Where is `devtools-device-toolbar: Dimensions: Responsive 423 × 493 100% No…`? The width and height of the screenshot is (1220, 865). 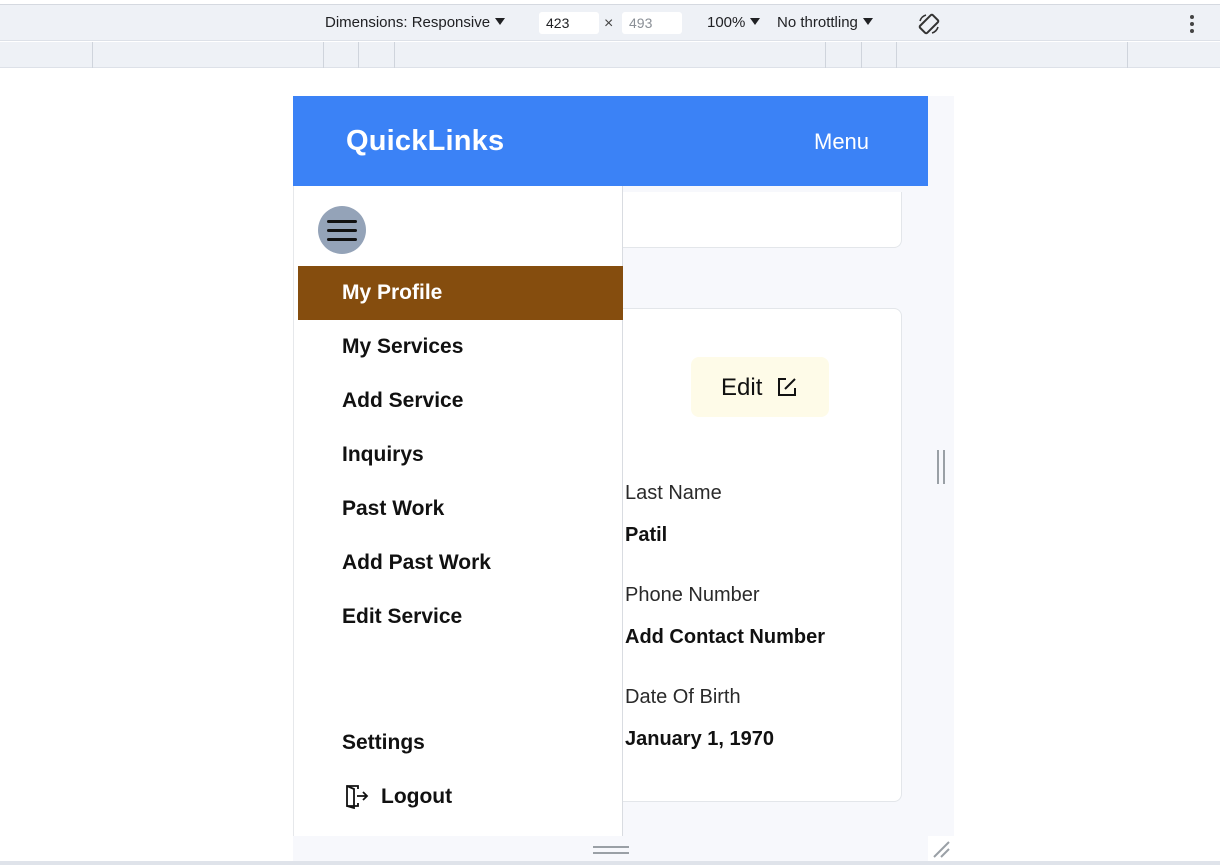
devtools-device-toolbar: Dimensions: Responsive 423 × 493 100% No… is located at coordinates (610, 23).